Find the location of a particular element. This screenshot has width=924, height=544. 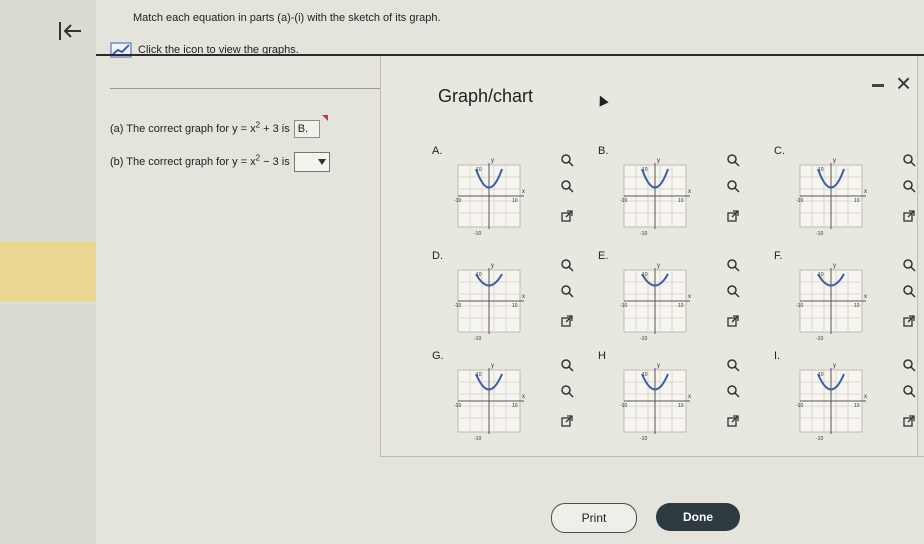

option-e: E. y x 10 -10 -10 10 is located at coordinates (673, 296).